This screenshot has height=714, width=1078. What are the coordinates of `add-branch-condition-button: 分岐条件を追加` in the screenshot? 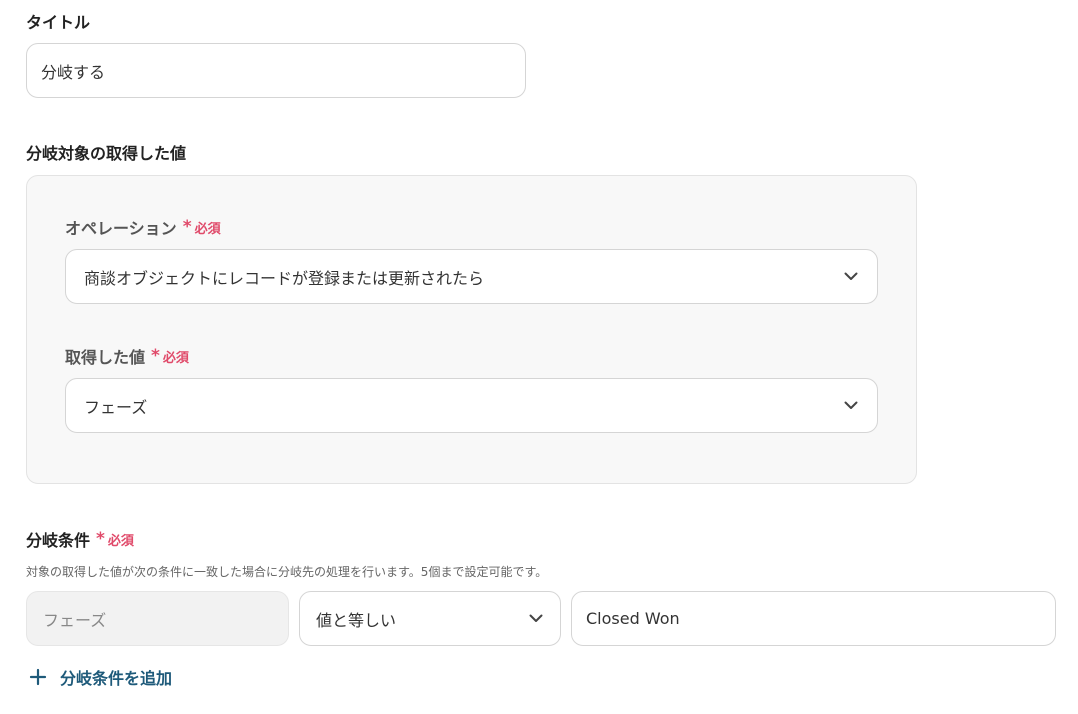 It's located at (100, 677).